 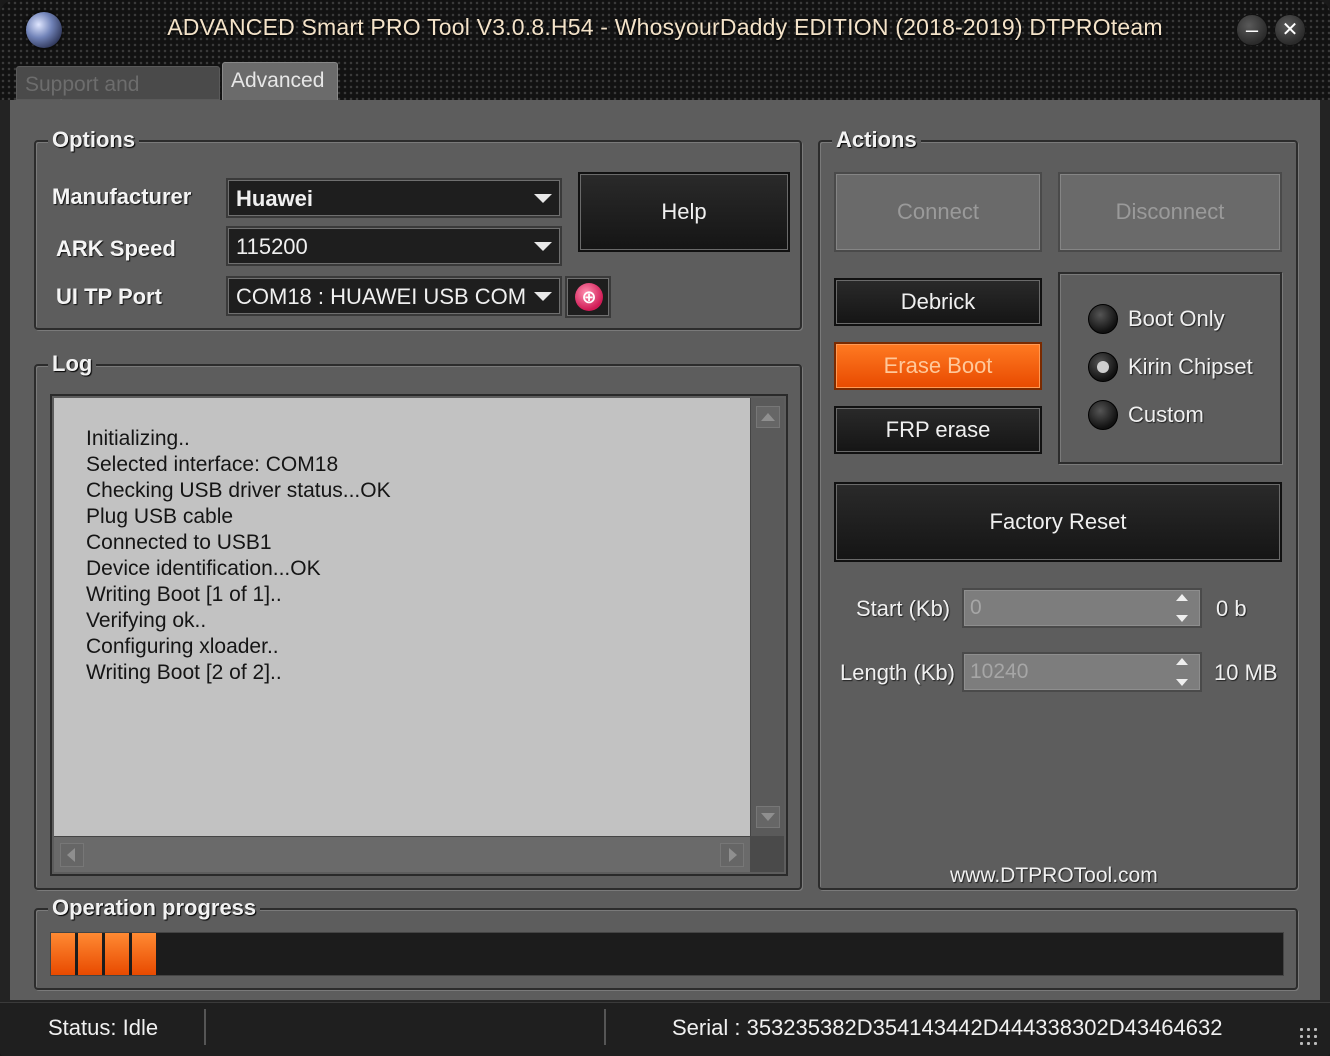 What do you see at coordinates (394, 246) in the screenshot?
I see `ark-speed-select: 115200` at bounding box center [394, 246].